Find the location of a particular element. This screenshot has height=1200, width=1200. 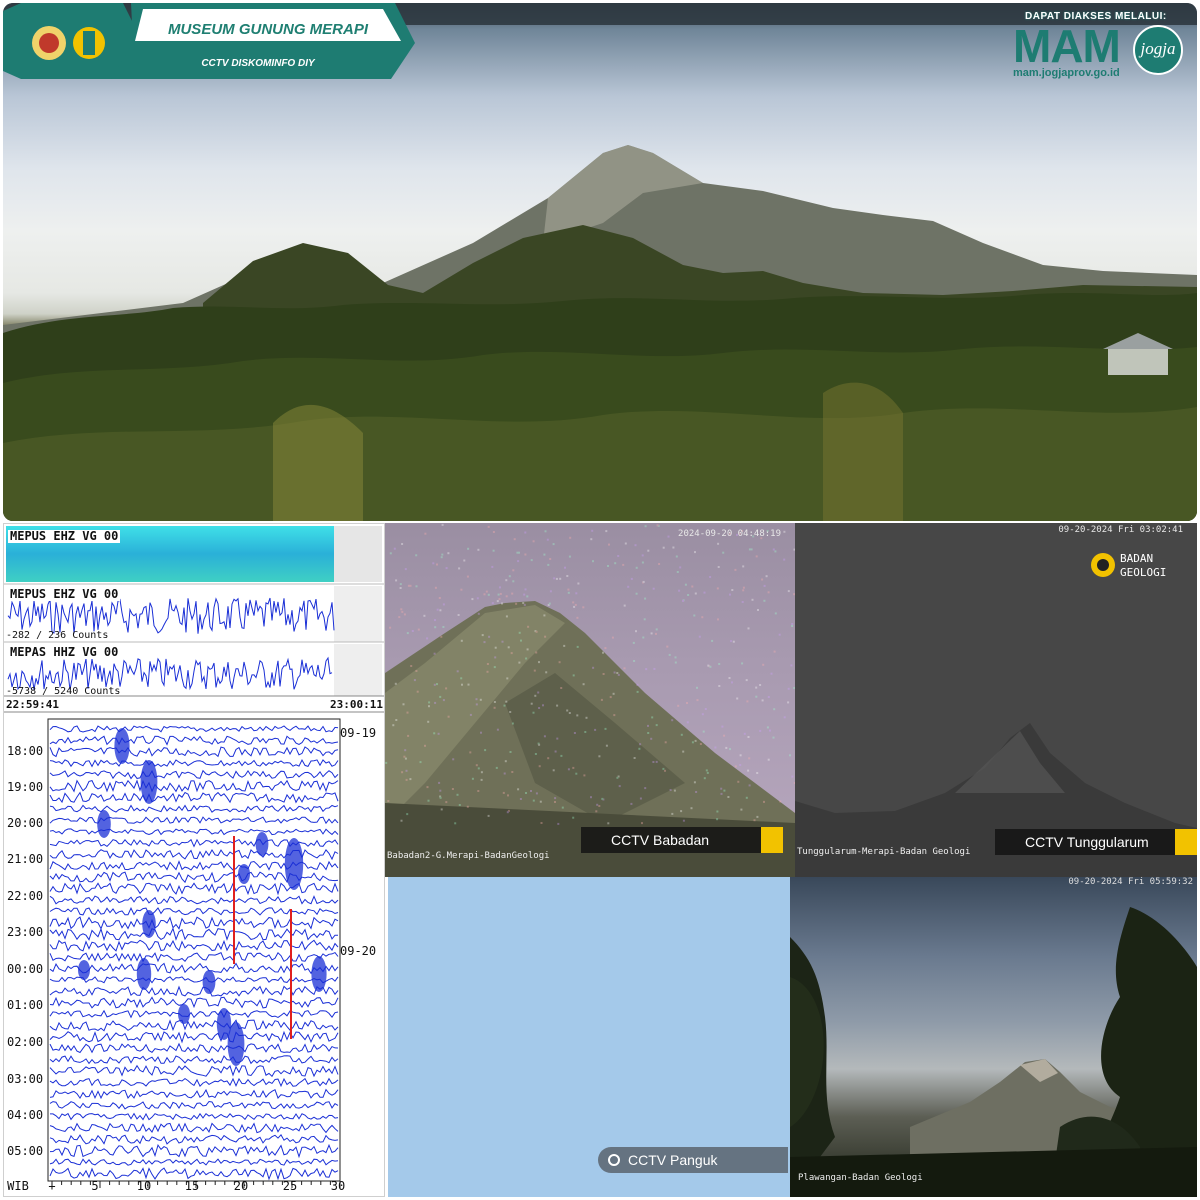

hour-label: 20:00 is located at coordinates (25, 823).